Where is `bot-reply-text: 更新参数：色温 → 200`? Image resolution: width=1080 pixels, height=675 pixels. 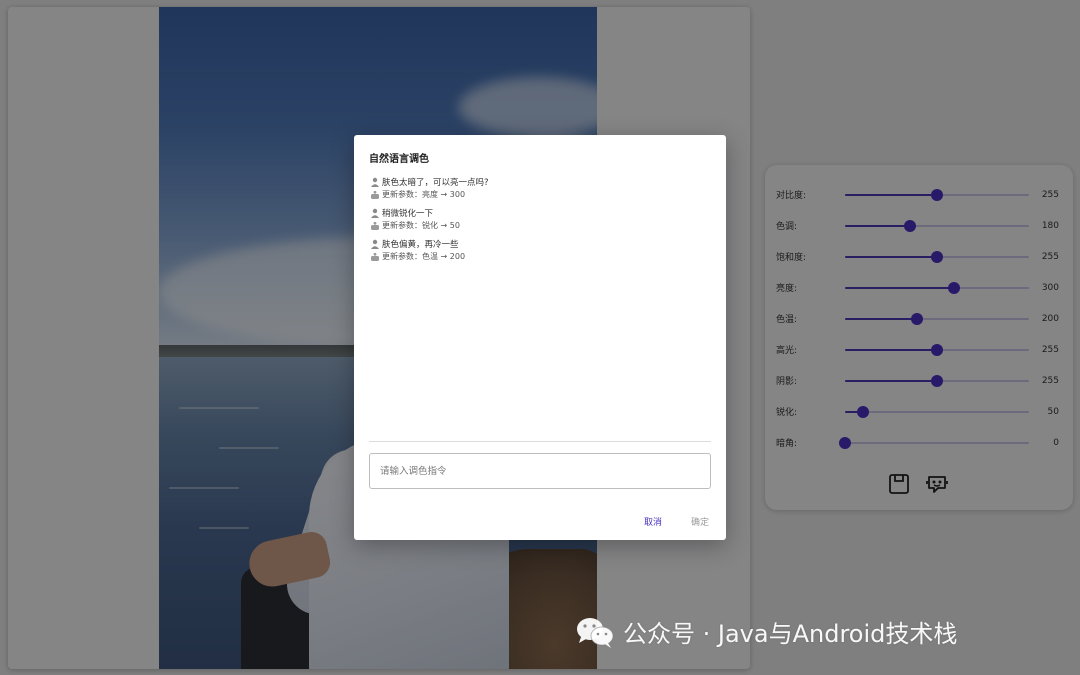
bot-reply-text: 更新参数：色温 → 200 is located at coordinates (424, 256).